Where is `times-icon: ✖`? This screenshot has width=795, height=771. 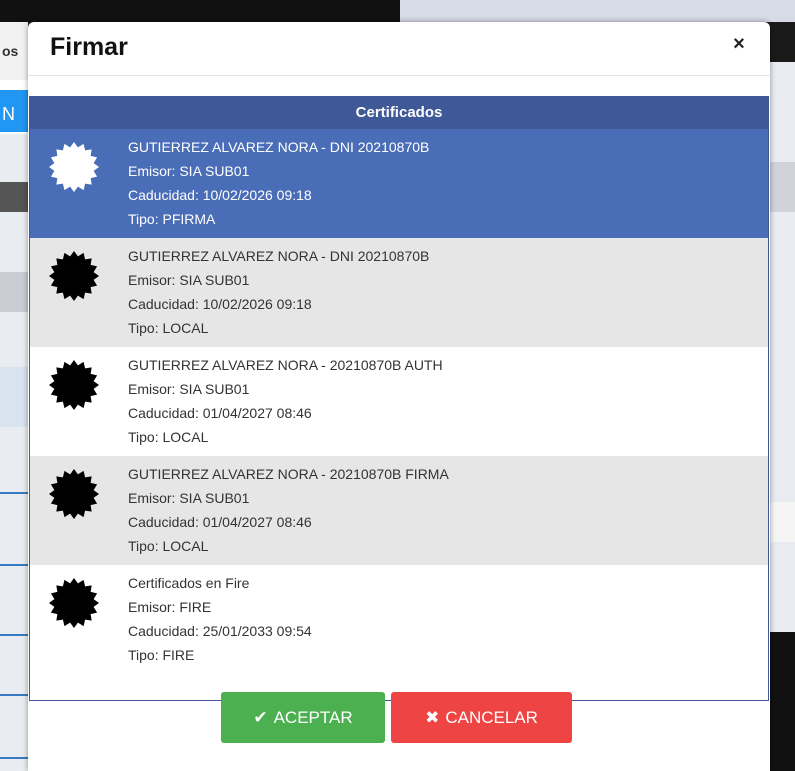 times-icon: ✖ is located at coordinates (432, 717).